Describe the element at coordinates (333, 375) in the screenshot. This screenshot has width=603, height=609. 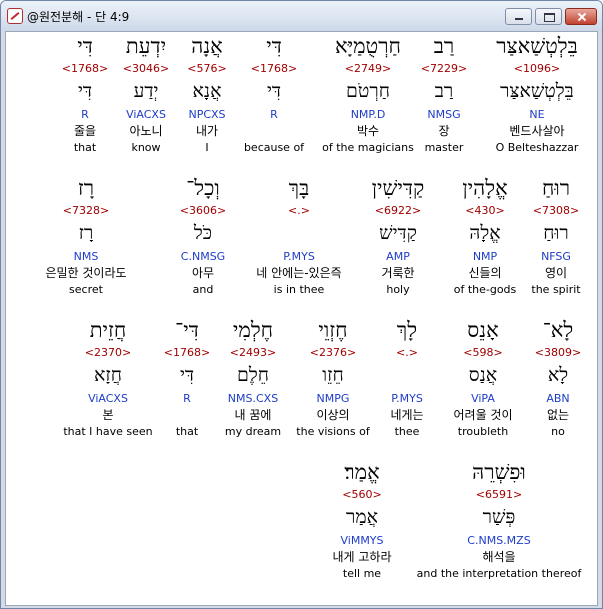
I see `lexical-form: חֵזֵו` at that location.